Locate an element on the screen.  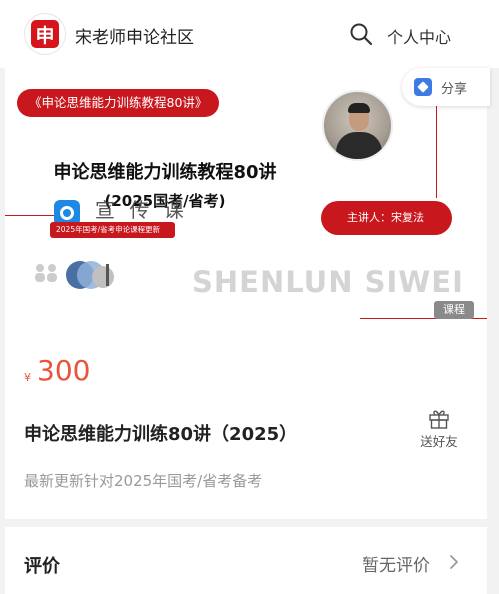
course-title: 申论思维能力训练80讲（2025） is located at coordinates (161, 434).